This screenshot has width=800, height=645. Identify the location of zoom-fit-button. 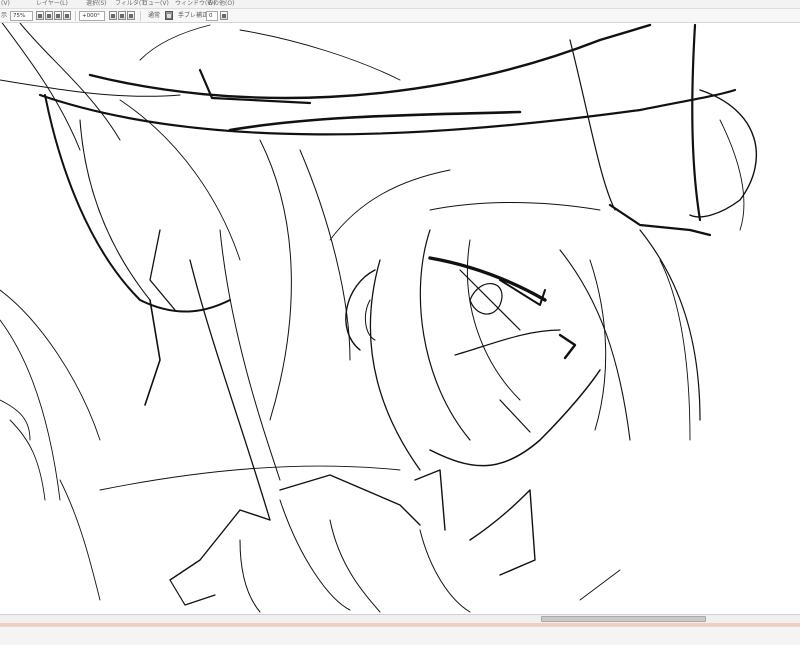
(58, 15).